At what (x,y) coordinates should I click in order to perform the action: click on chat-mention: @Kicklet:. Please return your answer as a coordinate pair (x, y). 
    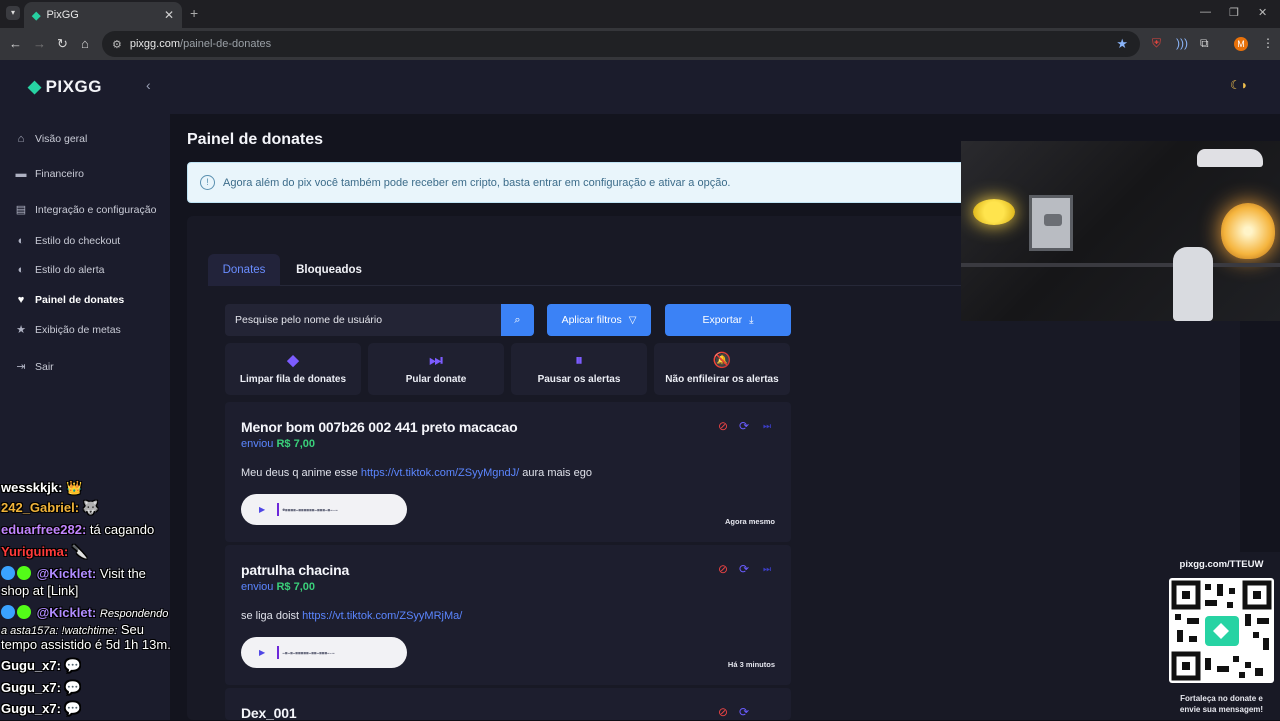
    Looking at the image, I should click on (66, 573).